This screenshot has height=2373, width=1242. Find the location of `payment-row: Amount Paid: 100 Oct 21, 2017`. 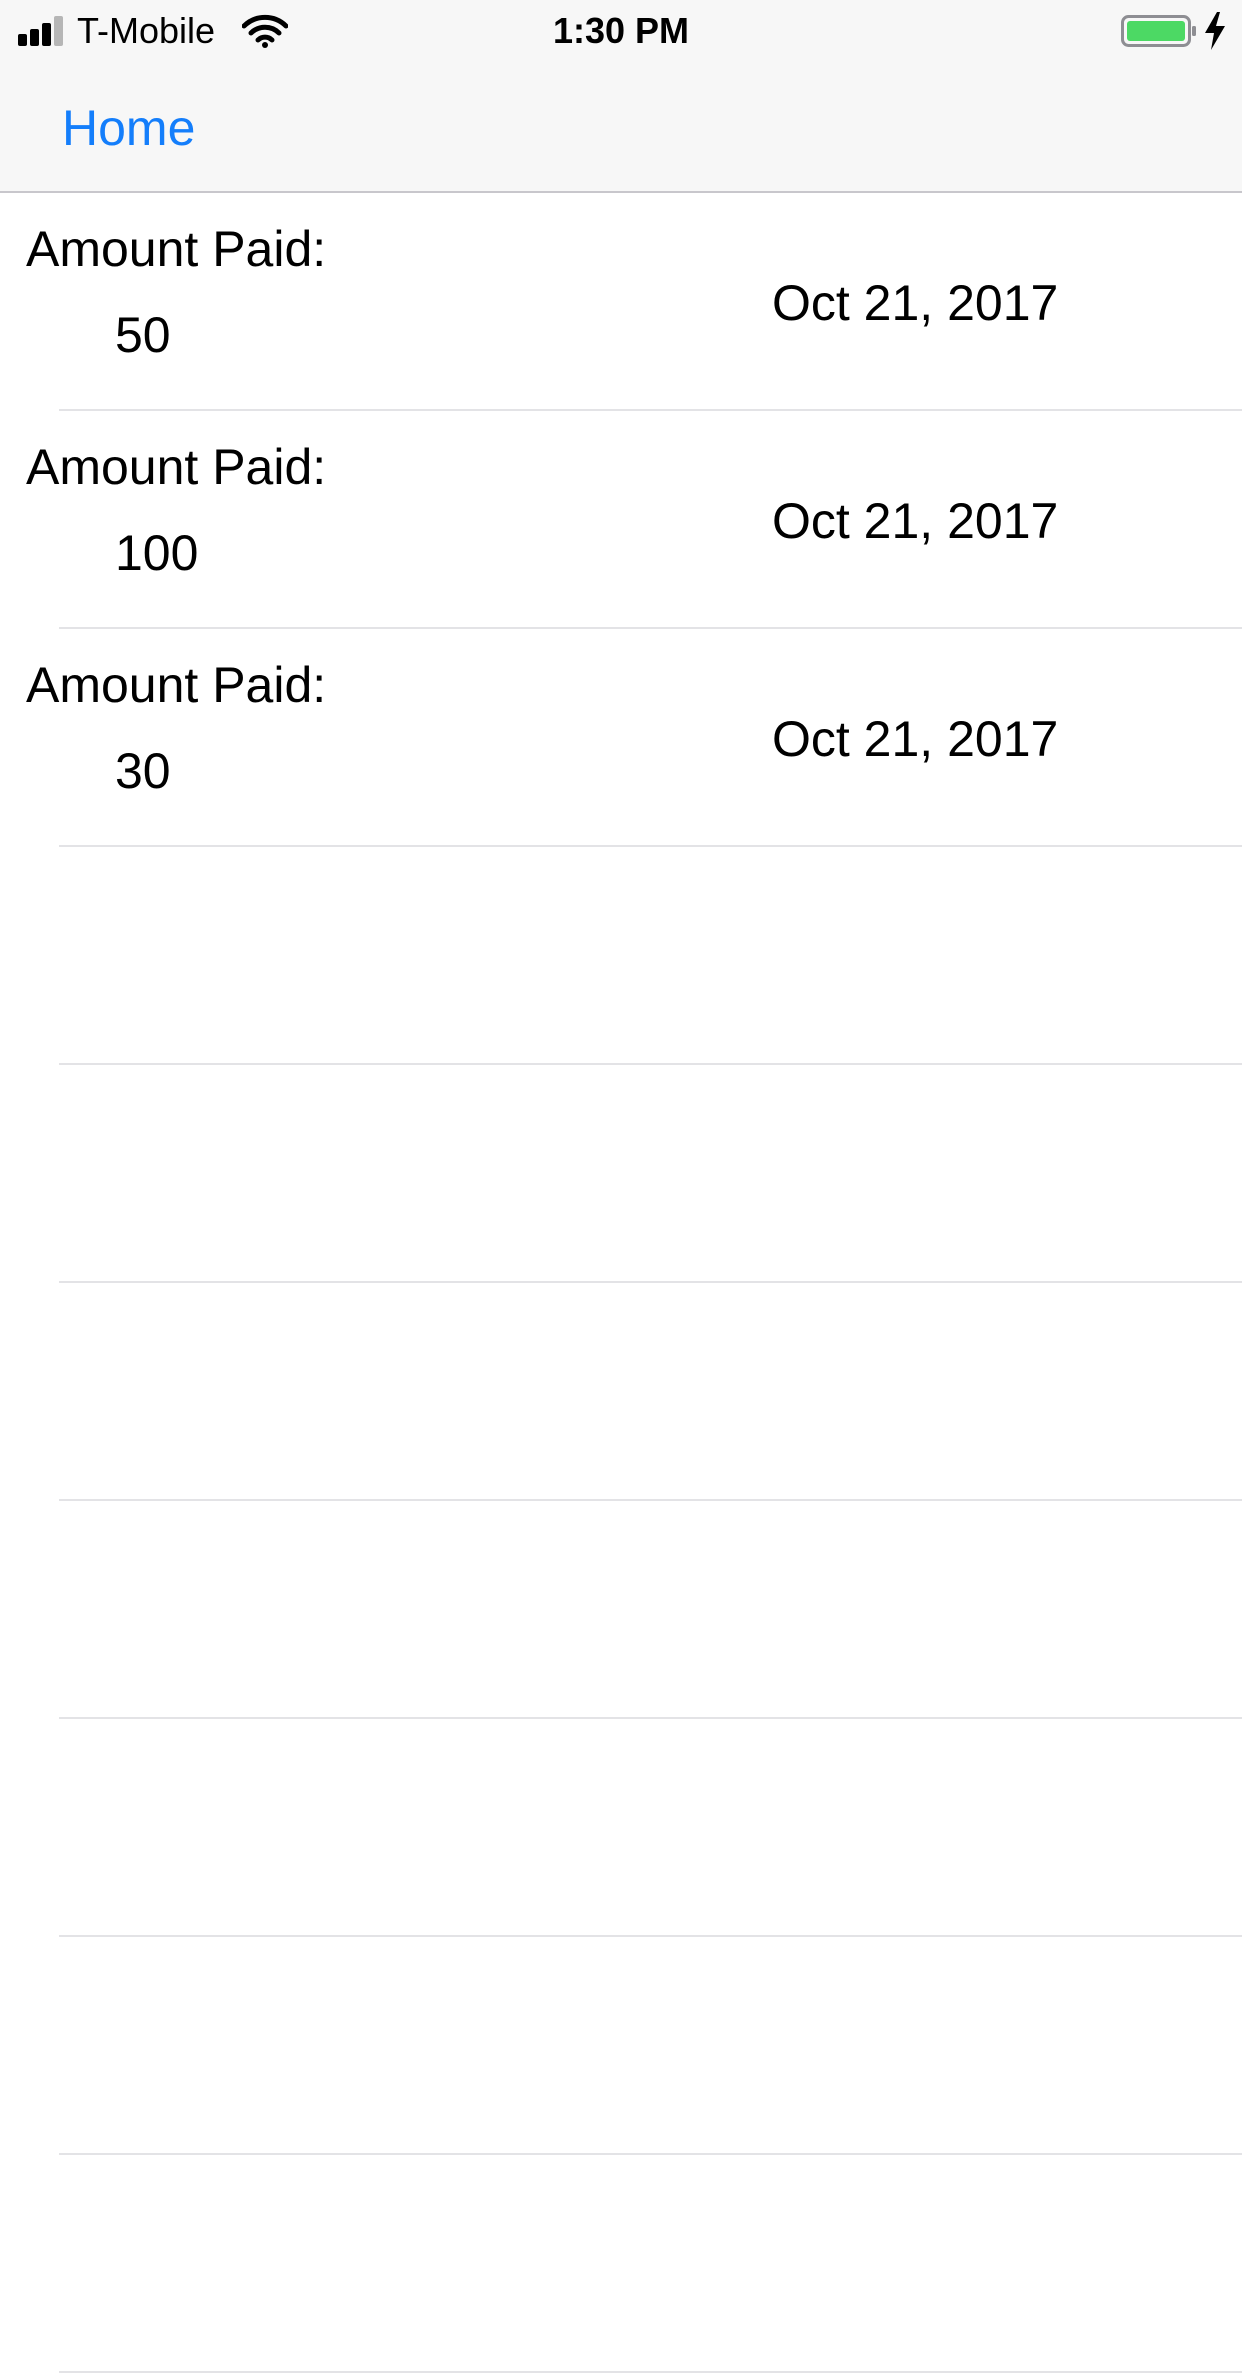

payment-row: Amount Paid: 100 Oct 21, 2017 is located at coordinates (621, 520).